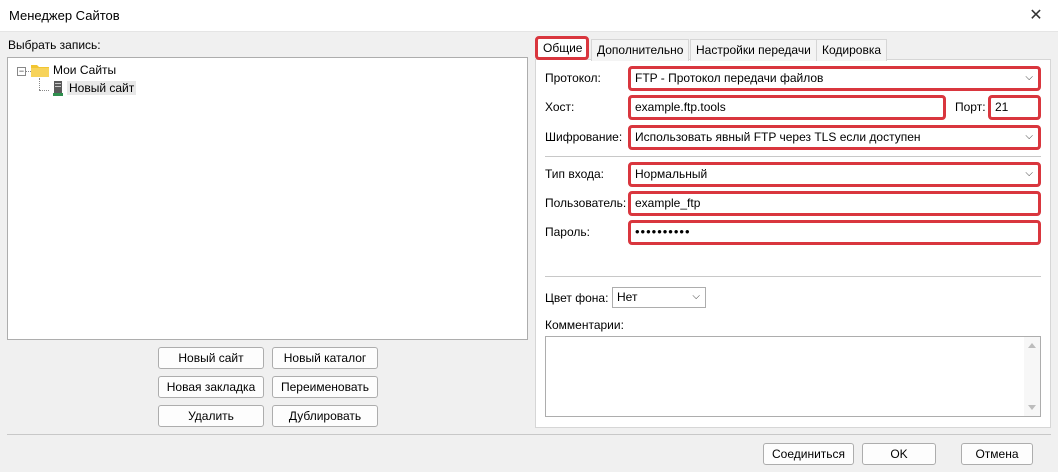 The width and height of the screenshot is (1058, 472). Describe the element at coordinates (787, 107) in the screenshot. I see `host-input: example.ftp.tools` at that location.